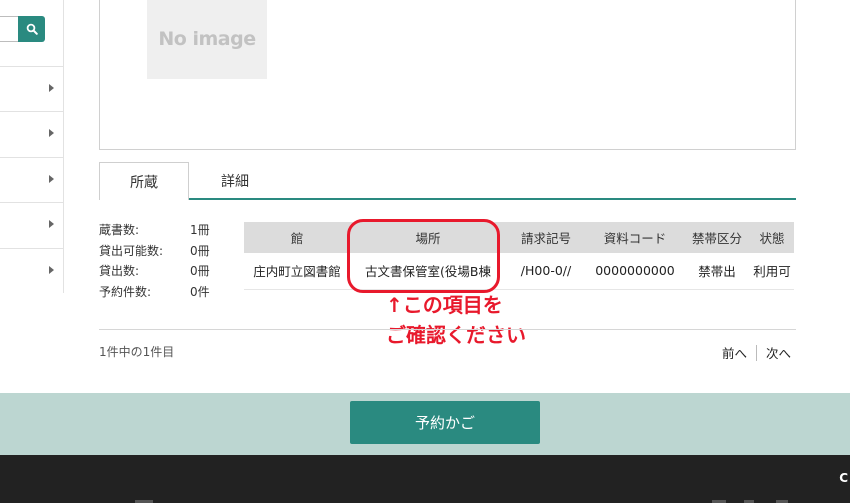 Image resolution: width=850 pixels, height=503 pixels. I want to click on no-image-placeholder: No image, so click(207, 39).